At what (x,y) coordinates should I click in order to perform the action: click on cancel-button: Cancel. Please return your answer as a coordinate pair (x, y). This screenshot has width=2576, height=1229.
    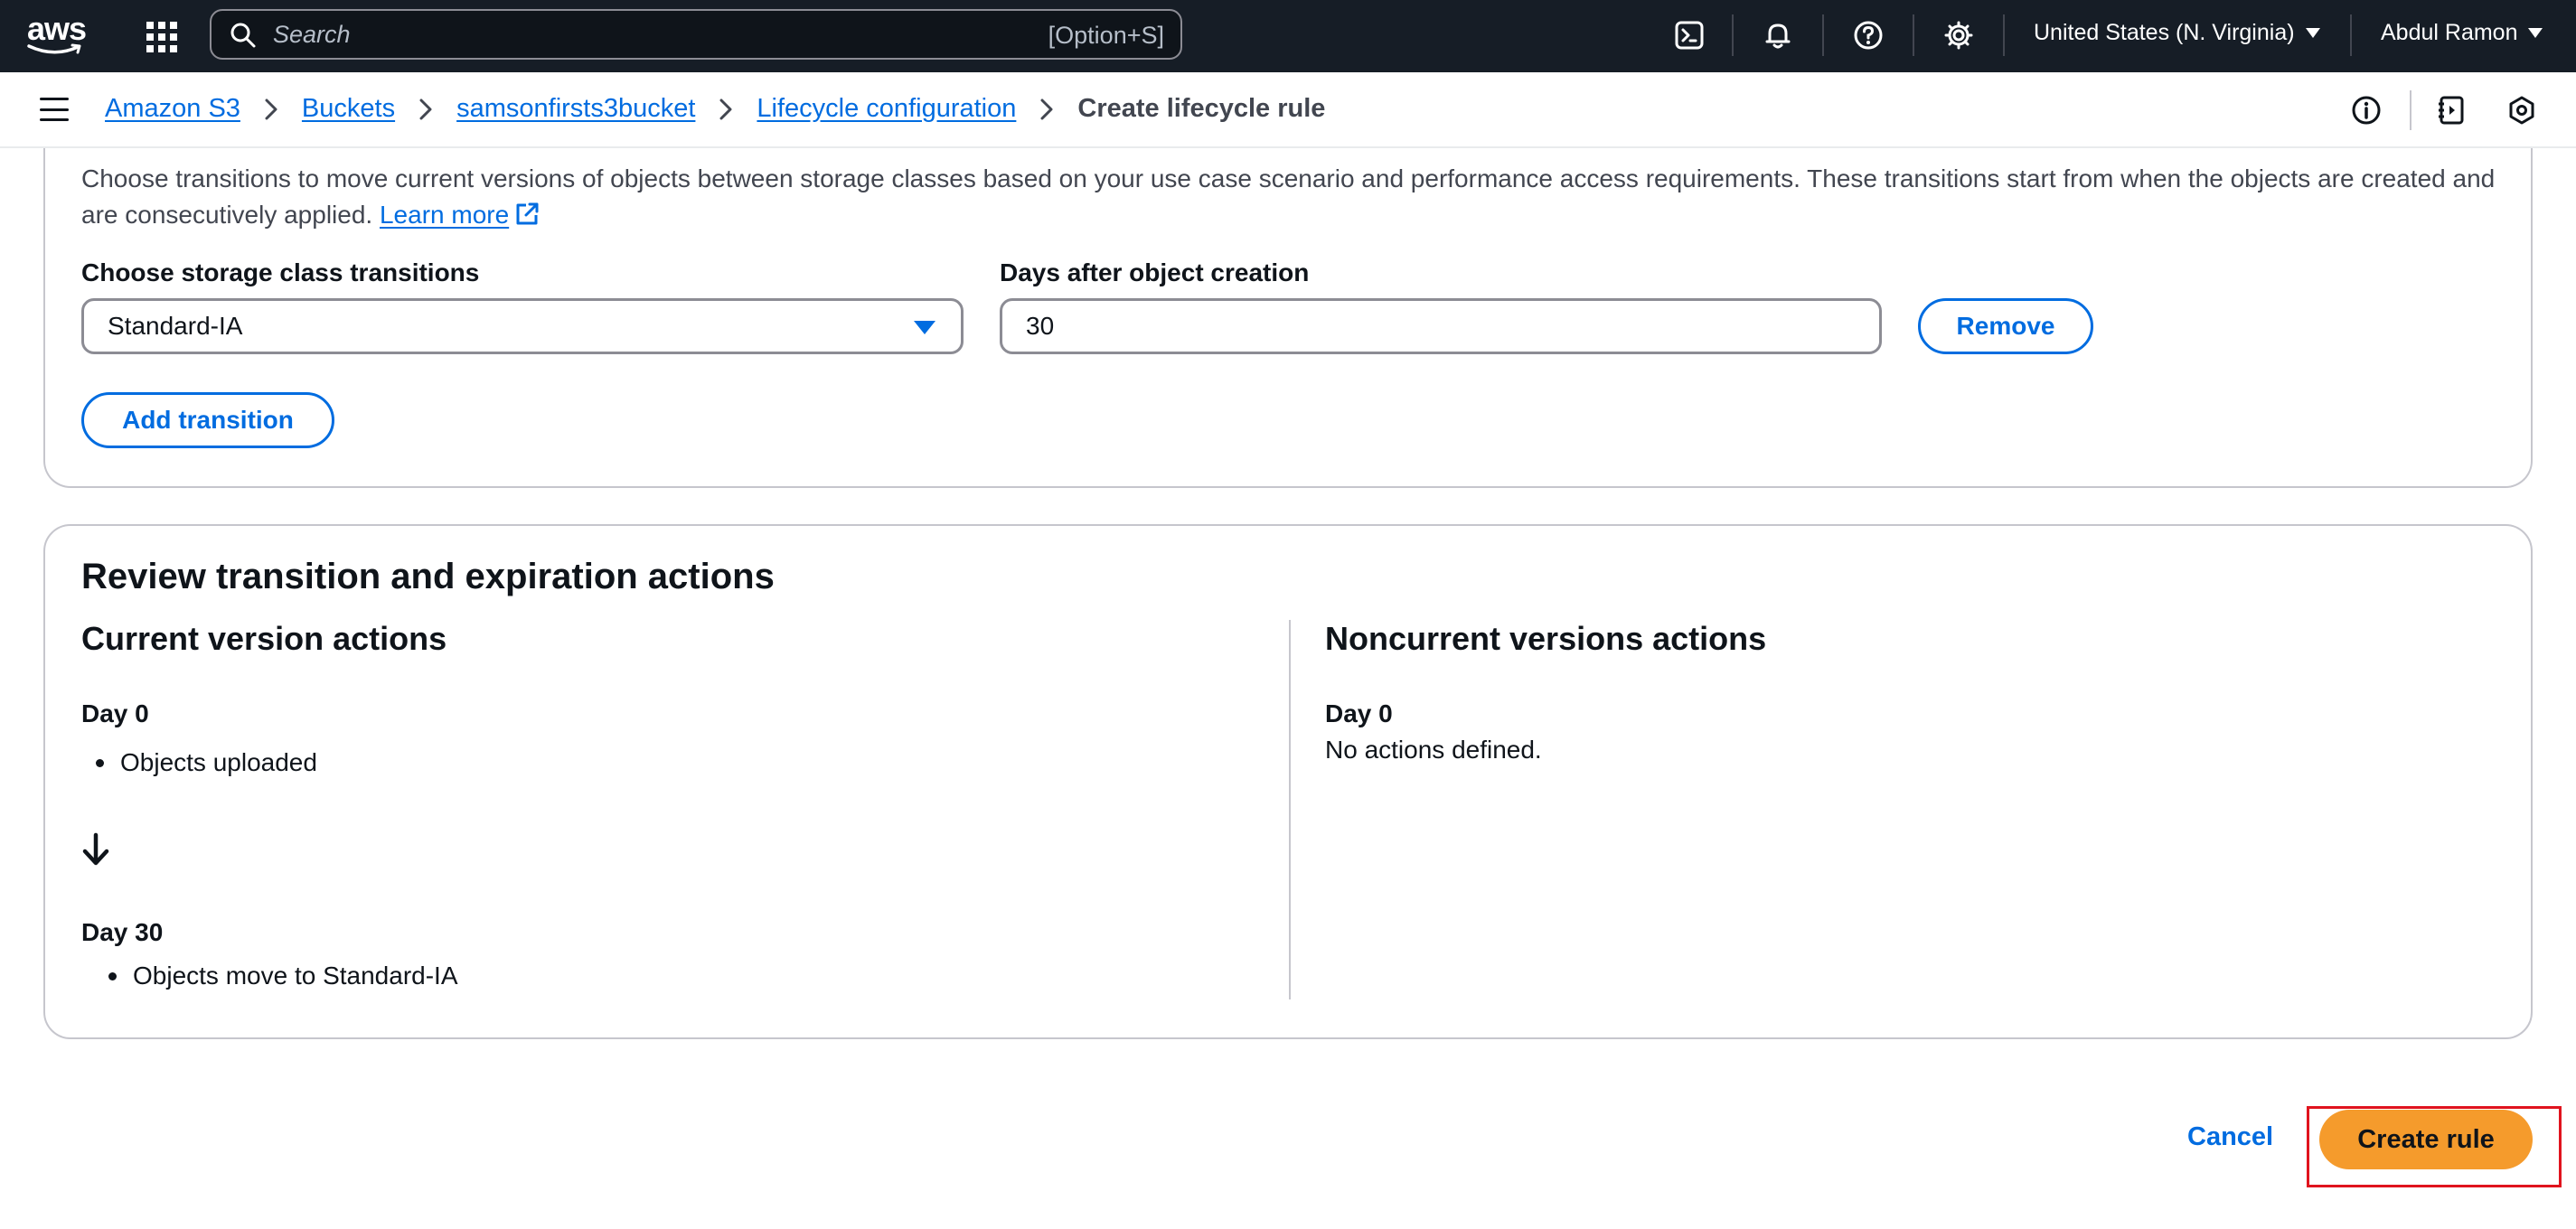
    Looking at the image, I should click on (2230, 1137).